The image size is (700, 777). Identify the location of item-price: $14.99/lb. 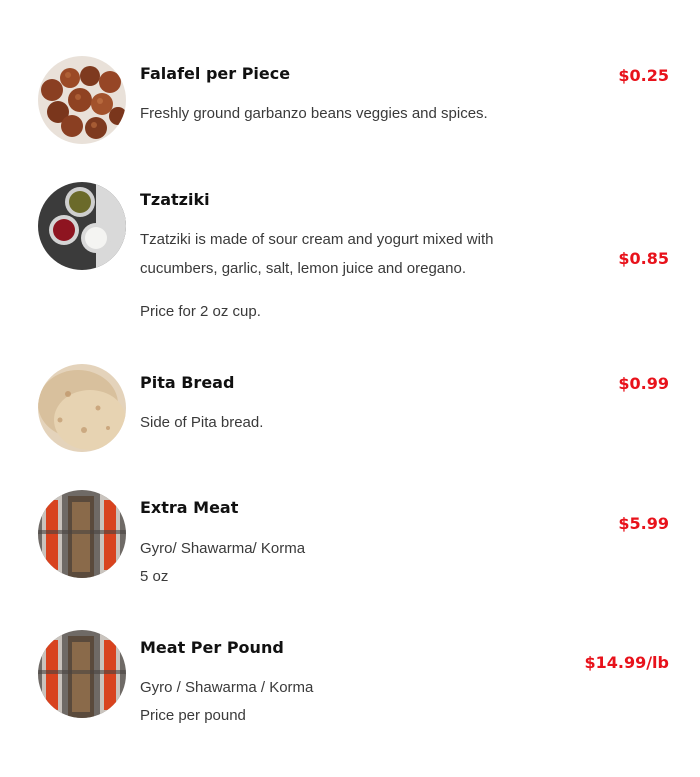
(626, 662).